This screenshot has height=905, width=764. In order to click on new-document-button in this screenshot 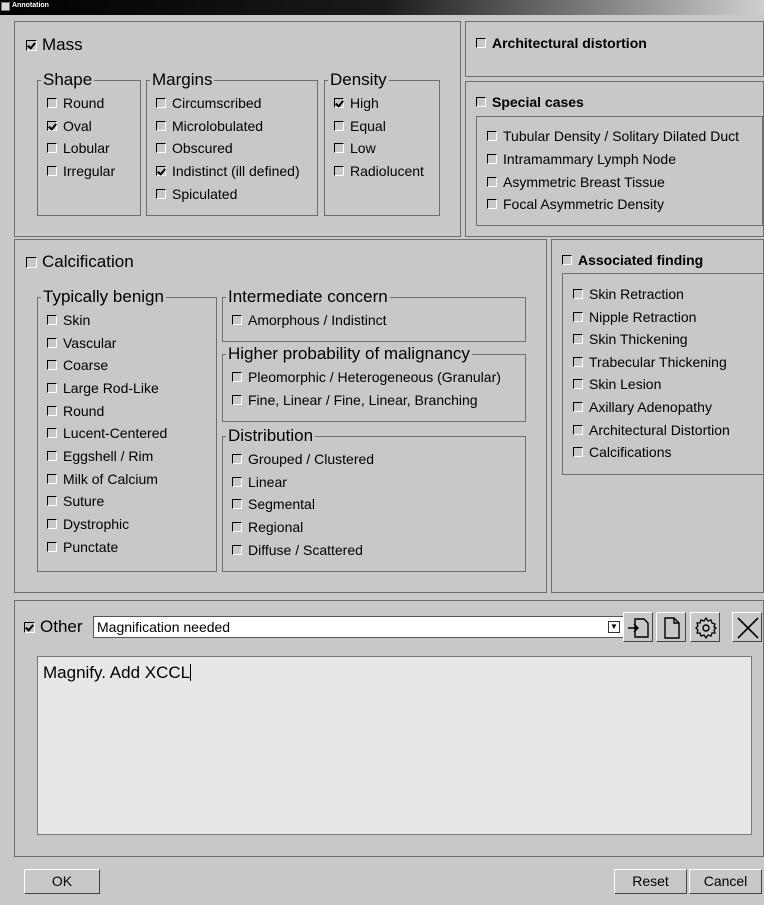, I will do `click(671, 627)`.